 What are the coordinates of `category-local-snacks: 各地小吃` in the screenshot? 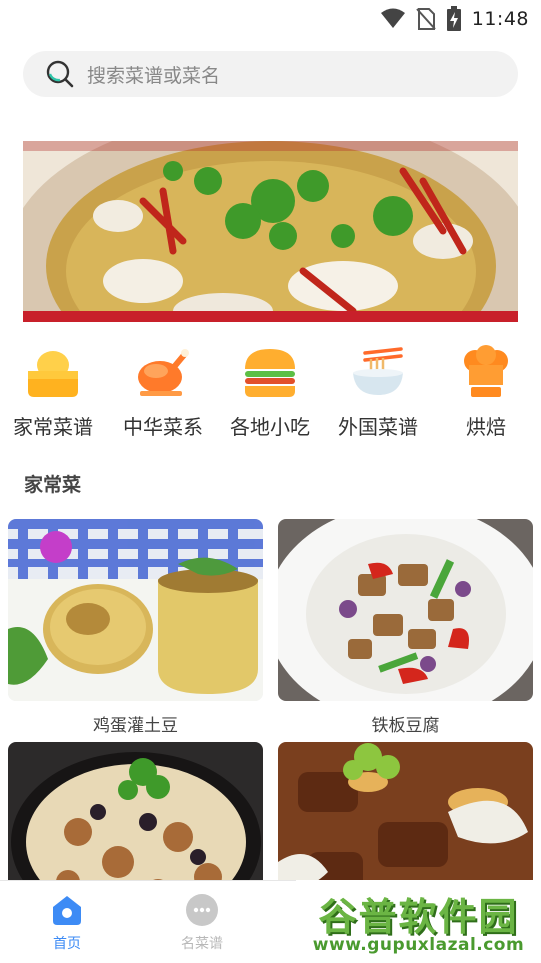 It's located at (270, 392).